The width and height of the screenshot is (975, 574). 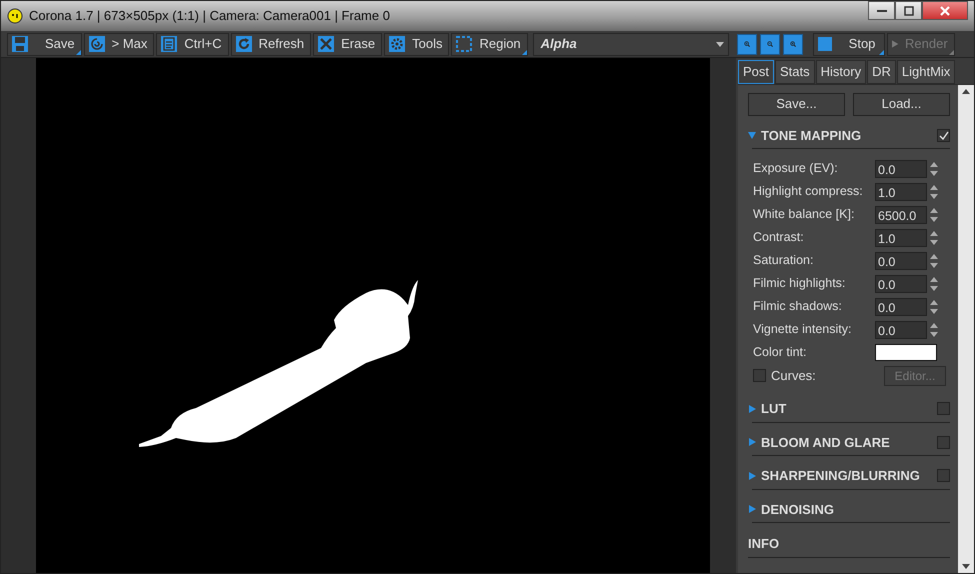 I want to click on scrollbar, so click(x=966, y=328).